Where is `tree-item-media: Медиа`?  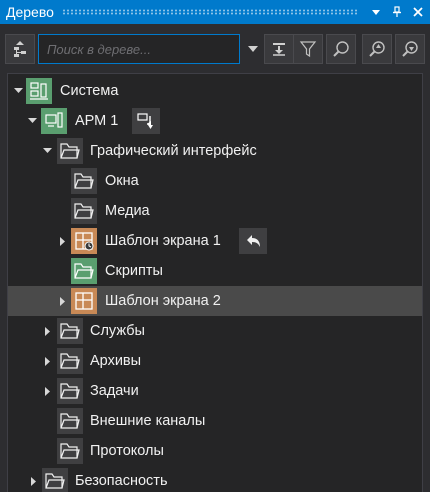 tree-item-media: Медиа is located at coordinates (215, 211).